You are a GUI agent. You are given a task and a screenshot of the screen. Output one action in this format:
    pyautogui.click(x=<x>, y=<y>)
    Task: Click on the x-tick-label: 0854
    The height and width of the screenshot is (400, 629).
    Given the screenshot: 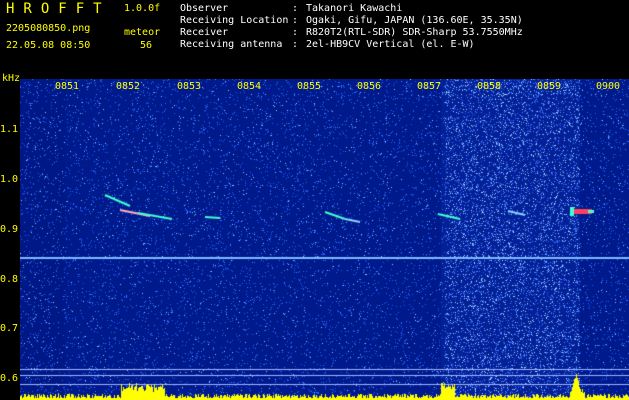 What is the action you would take?
    pyautogui.click(x=249, y=86)
    